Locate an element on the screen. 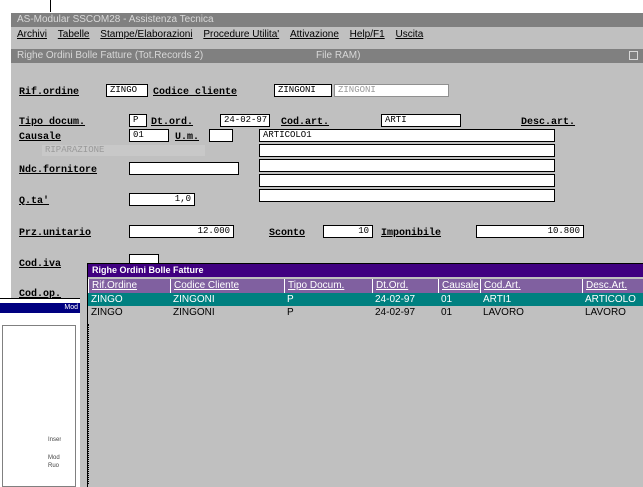 Image resolution: width=643 pixels, height=487 pixels. list-window-title: Righe Ordini Bolle Fatture is located at coordinates (365, 270).